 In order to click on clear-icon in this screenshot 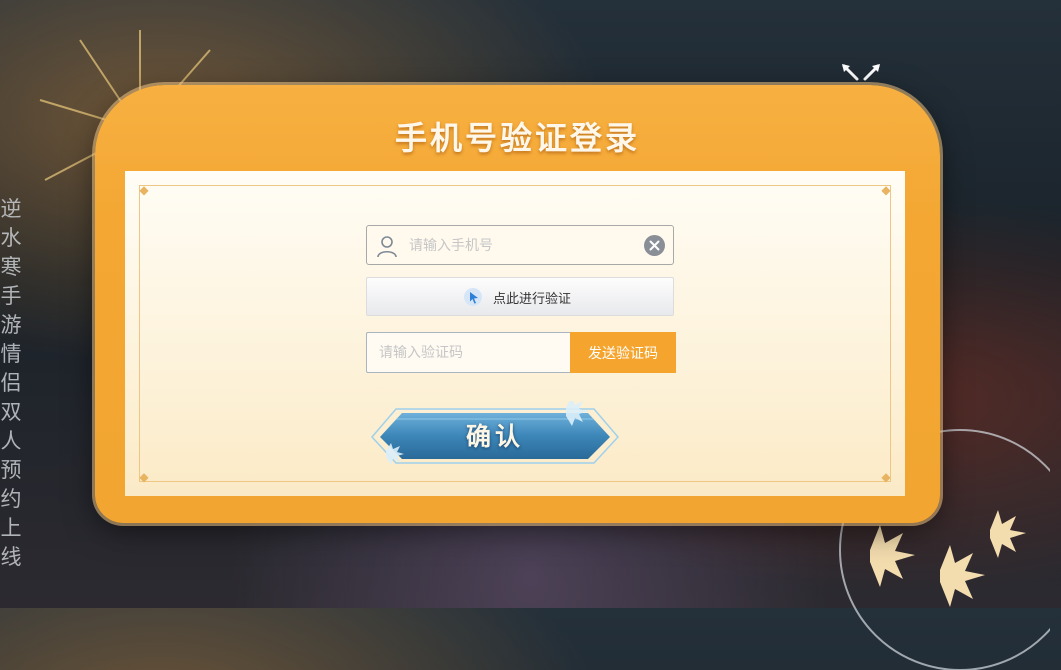, I will do `click(654, 245)`.